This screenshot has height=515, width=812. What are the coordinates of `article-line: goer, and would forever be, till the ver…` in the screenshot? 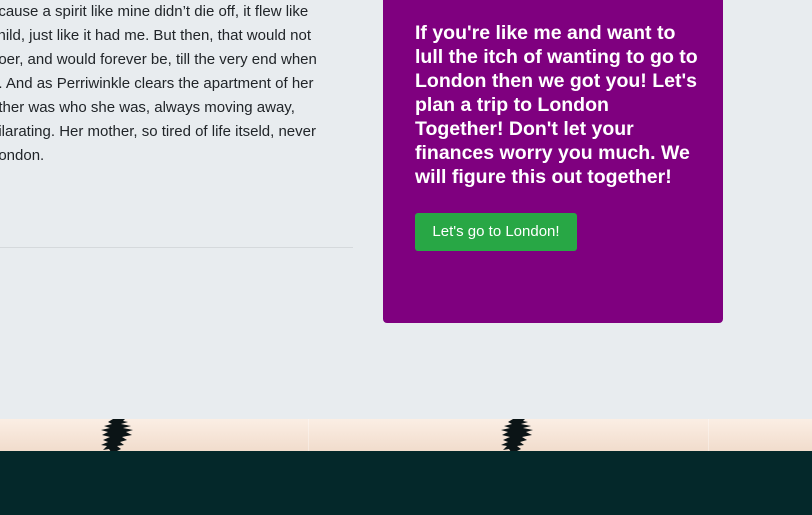 It's located at (158, 59).